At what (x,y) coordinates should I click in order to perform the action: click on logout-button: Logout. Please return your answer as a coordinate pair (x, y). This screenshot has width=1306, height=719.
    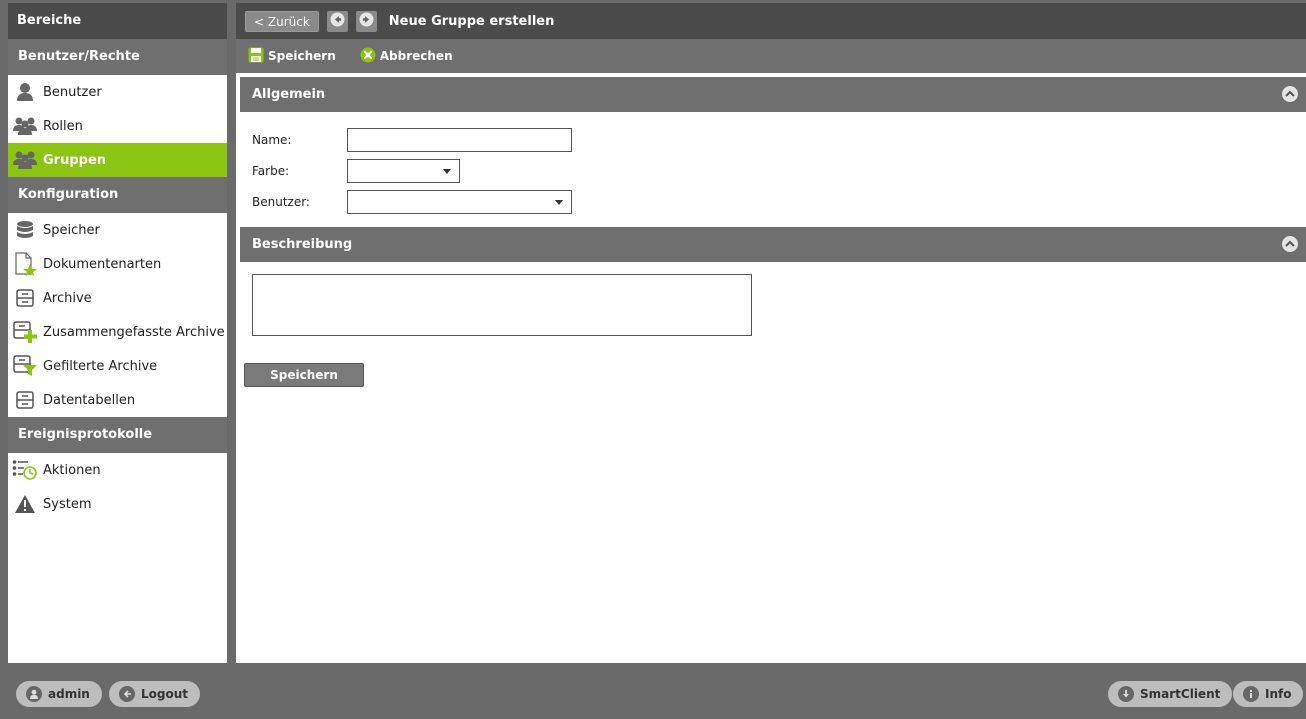
    Looking at the image, I should click on (155, 694).